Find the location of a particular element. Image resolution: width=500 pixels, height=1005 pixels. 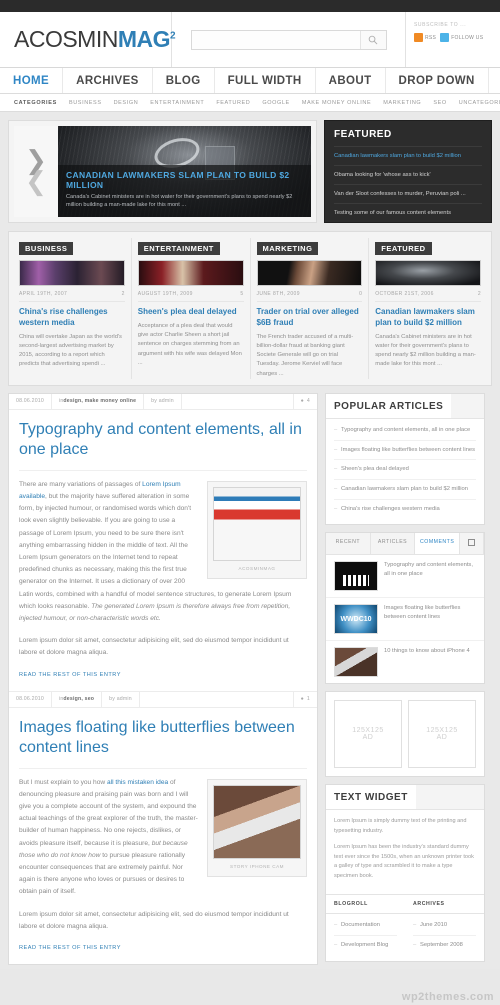

category-make-money-online: Make Money Online is located at coordinates (336, 103).